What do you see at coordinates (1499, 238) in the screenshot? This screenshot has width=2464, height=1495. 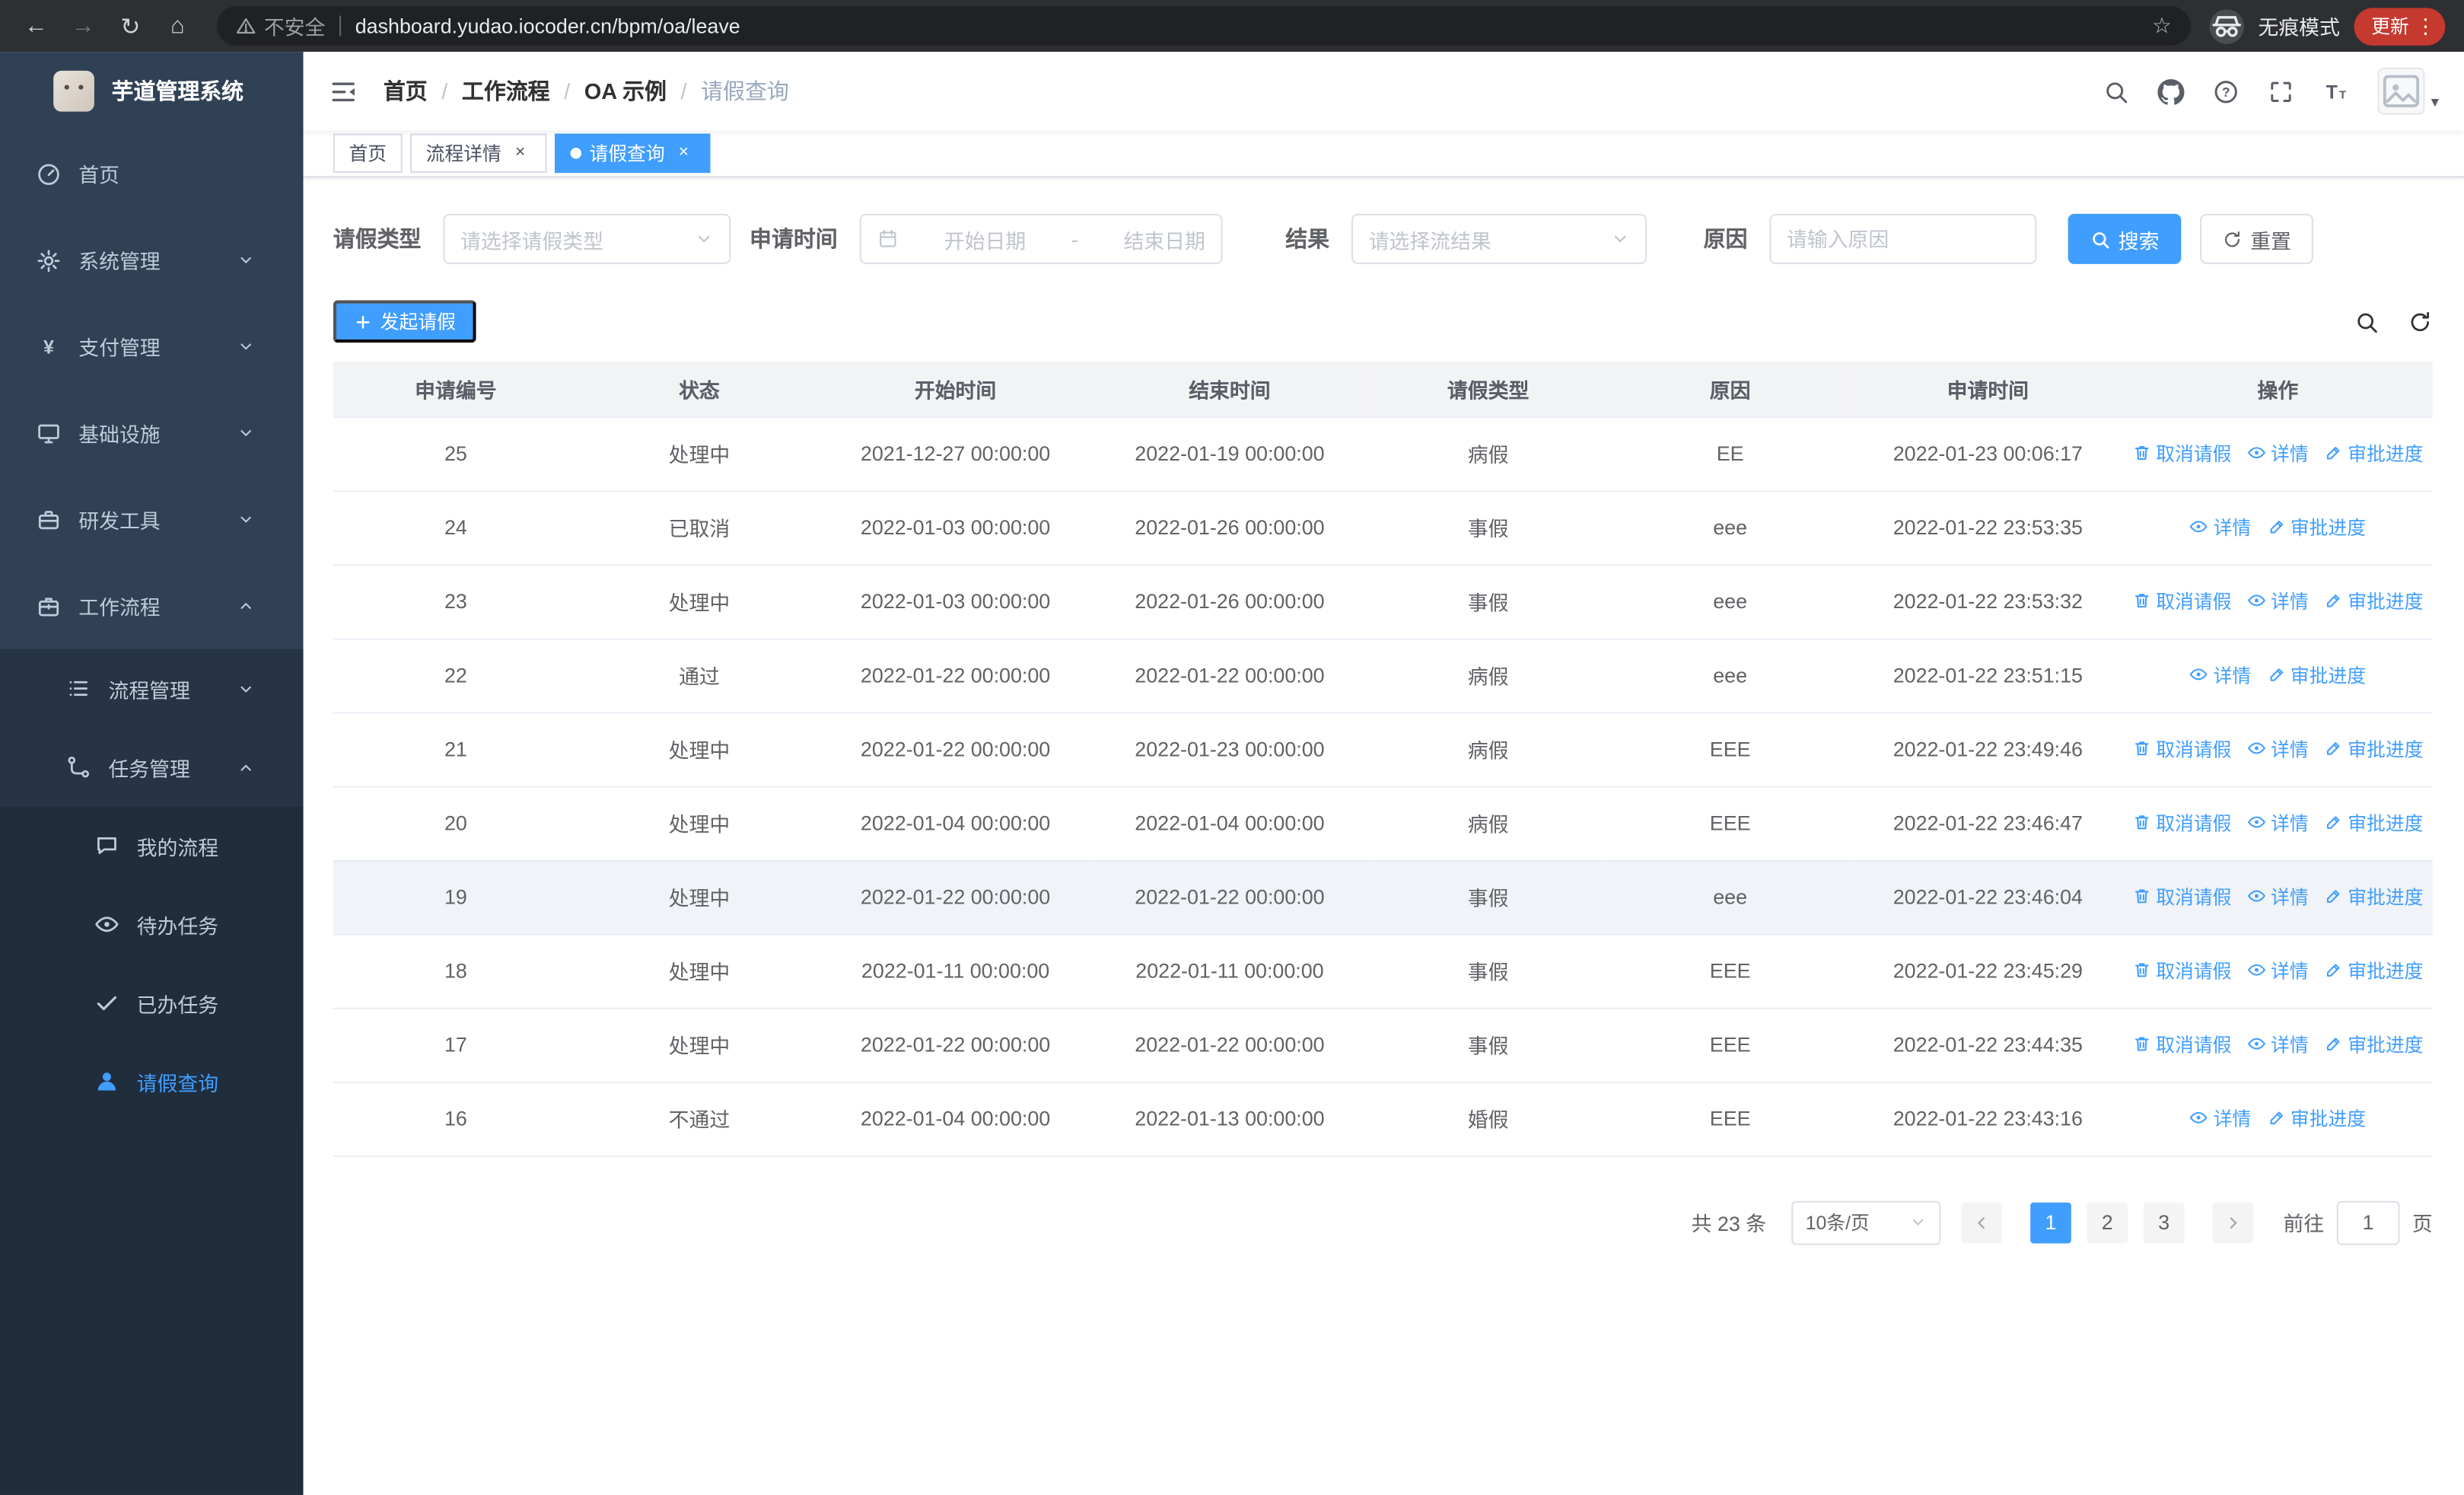 I see `result-select: 请选择流结果` at bounding box center [1499, 238].